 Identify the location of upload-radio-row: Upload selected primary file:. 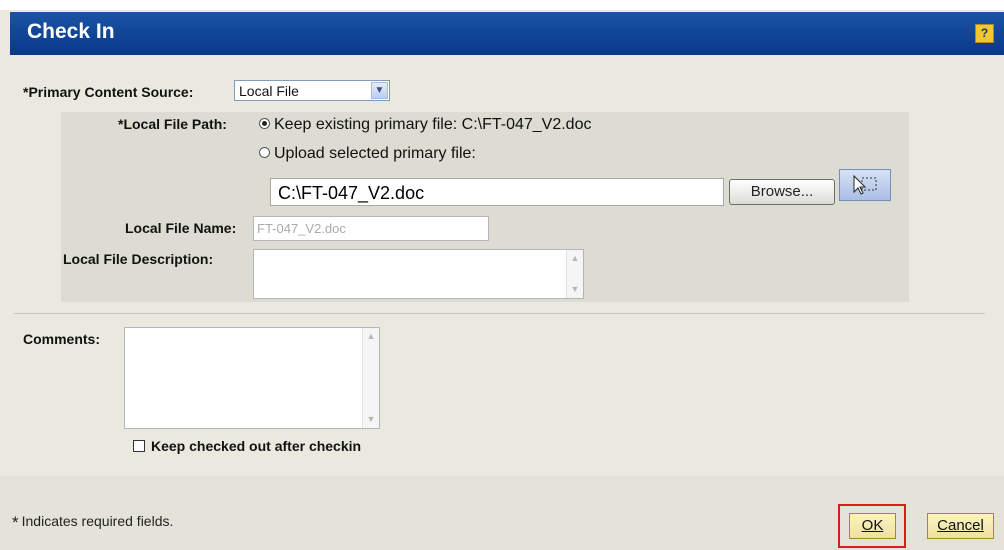
(367, 154).